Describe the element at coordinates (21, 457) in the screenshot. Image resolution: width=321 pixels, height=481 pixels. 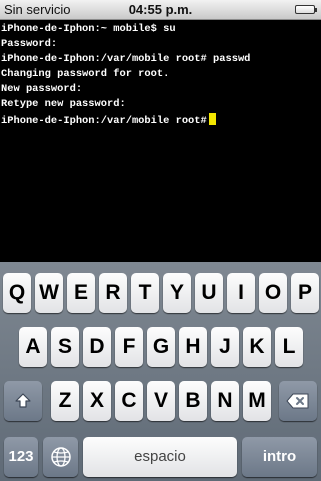
I see `numbers-key: 123` at that location.